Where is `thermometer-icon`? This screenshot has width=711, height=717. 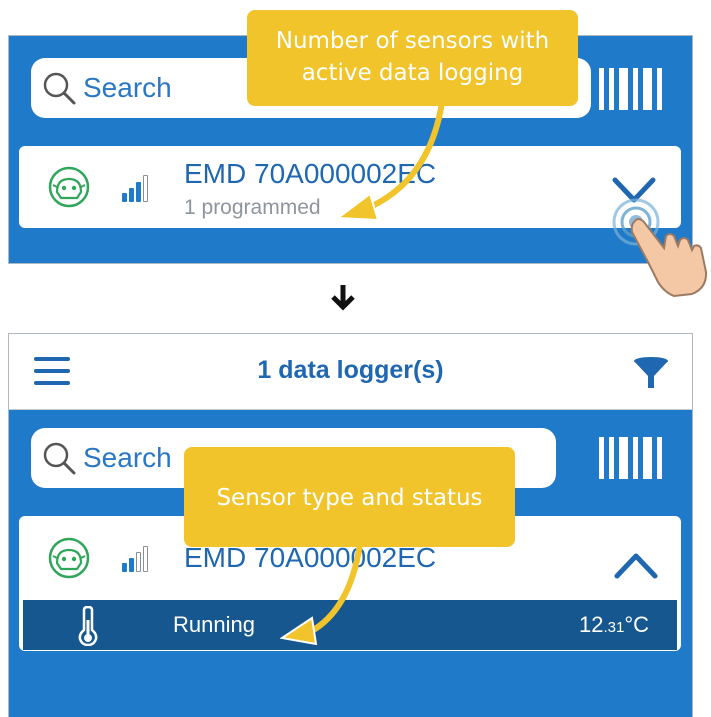
thermometer-icon is located at coordinates (88, 626).